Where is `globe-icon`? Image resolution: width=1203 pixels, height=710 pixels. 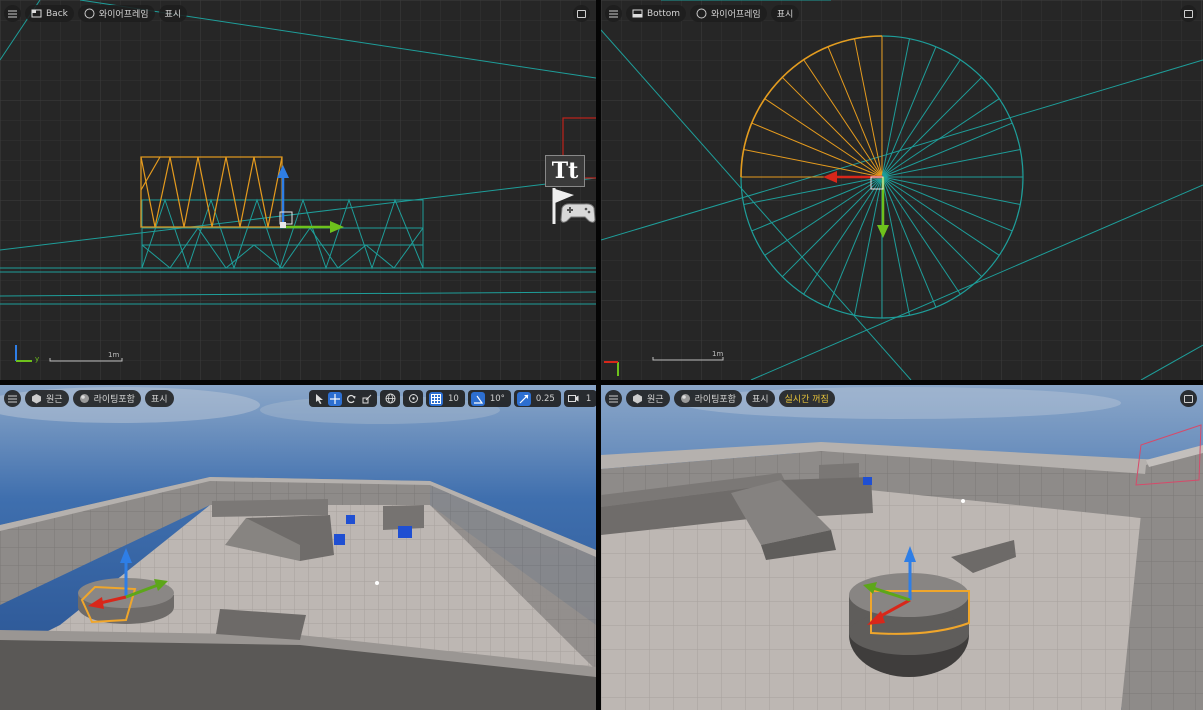 globe-icon is located at coordinates (390, 398).